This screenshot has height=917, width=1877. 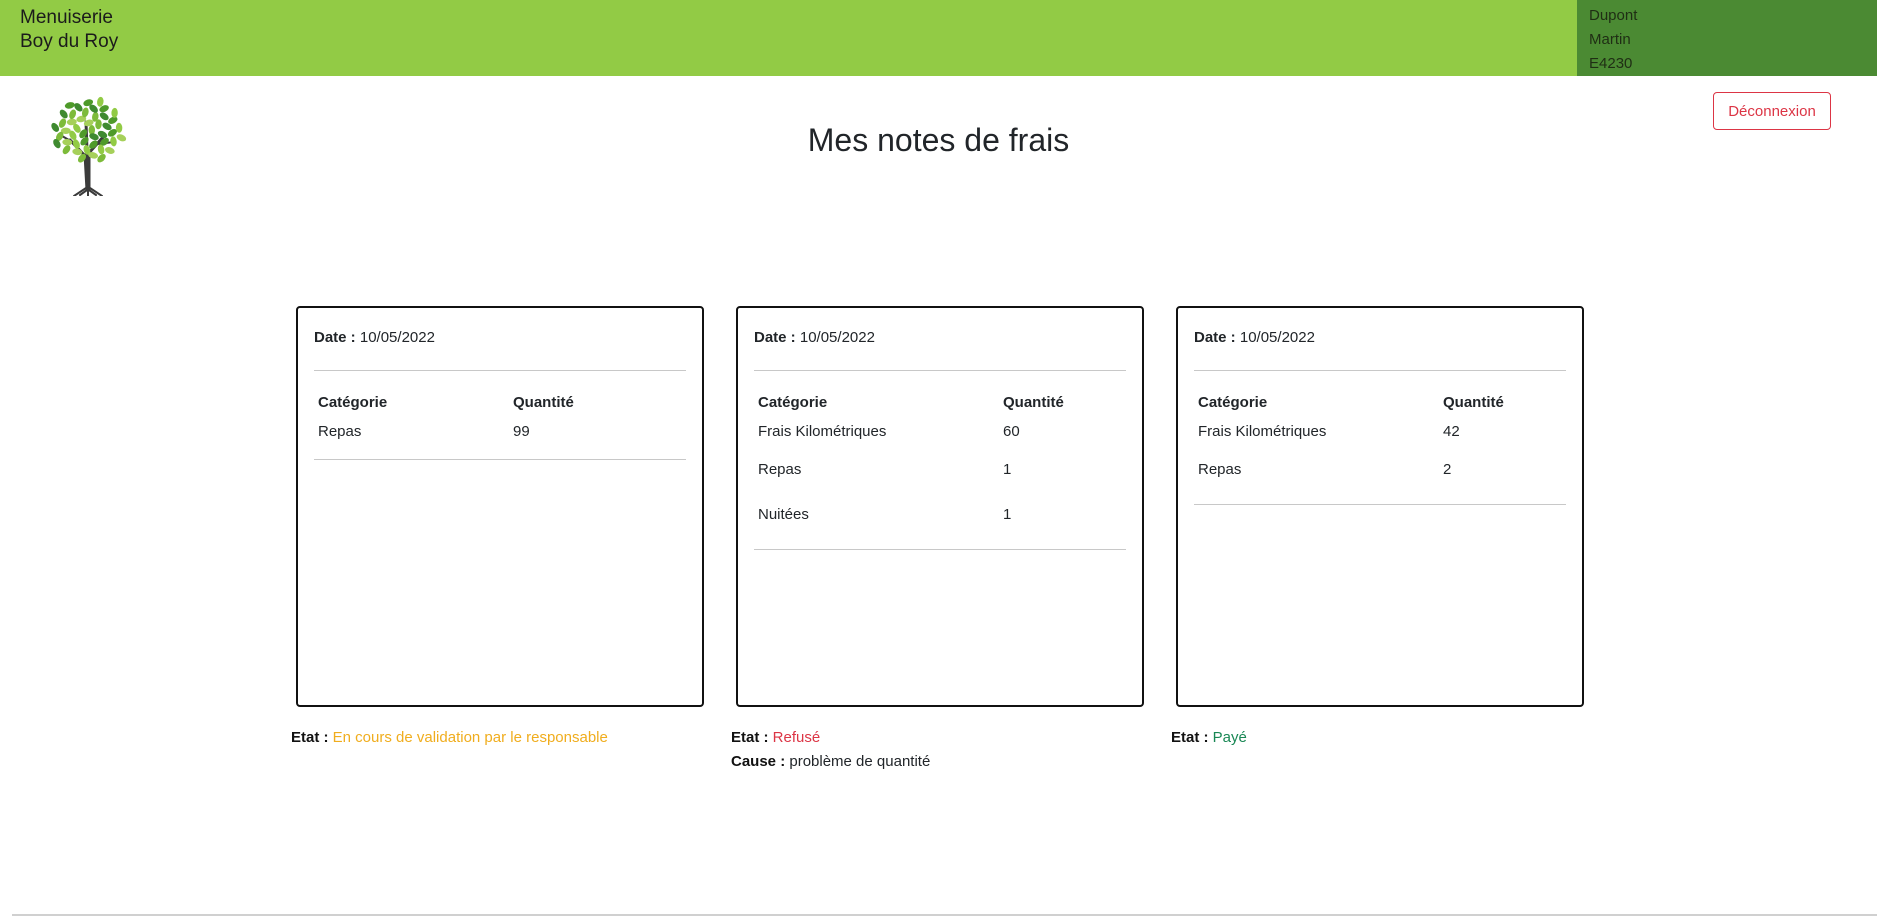 I want to click on table-row: Frais Kilométriques 42, so click(x=1380, y=435).